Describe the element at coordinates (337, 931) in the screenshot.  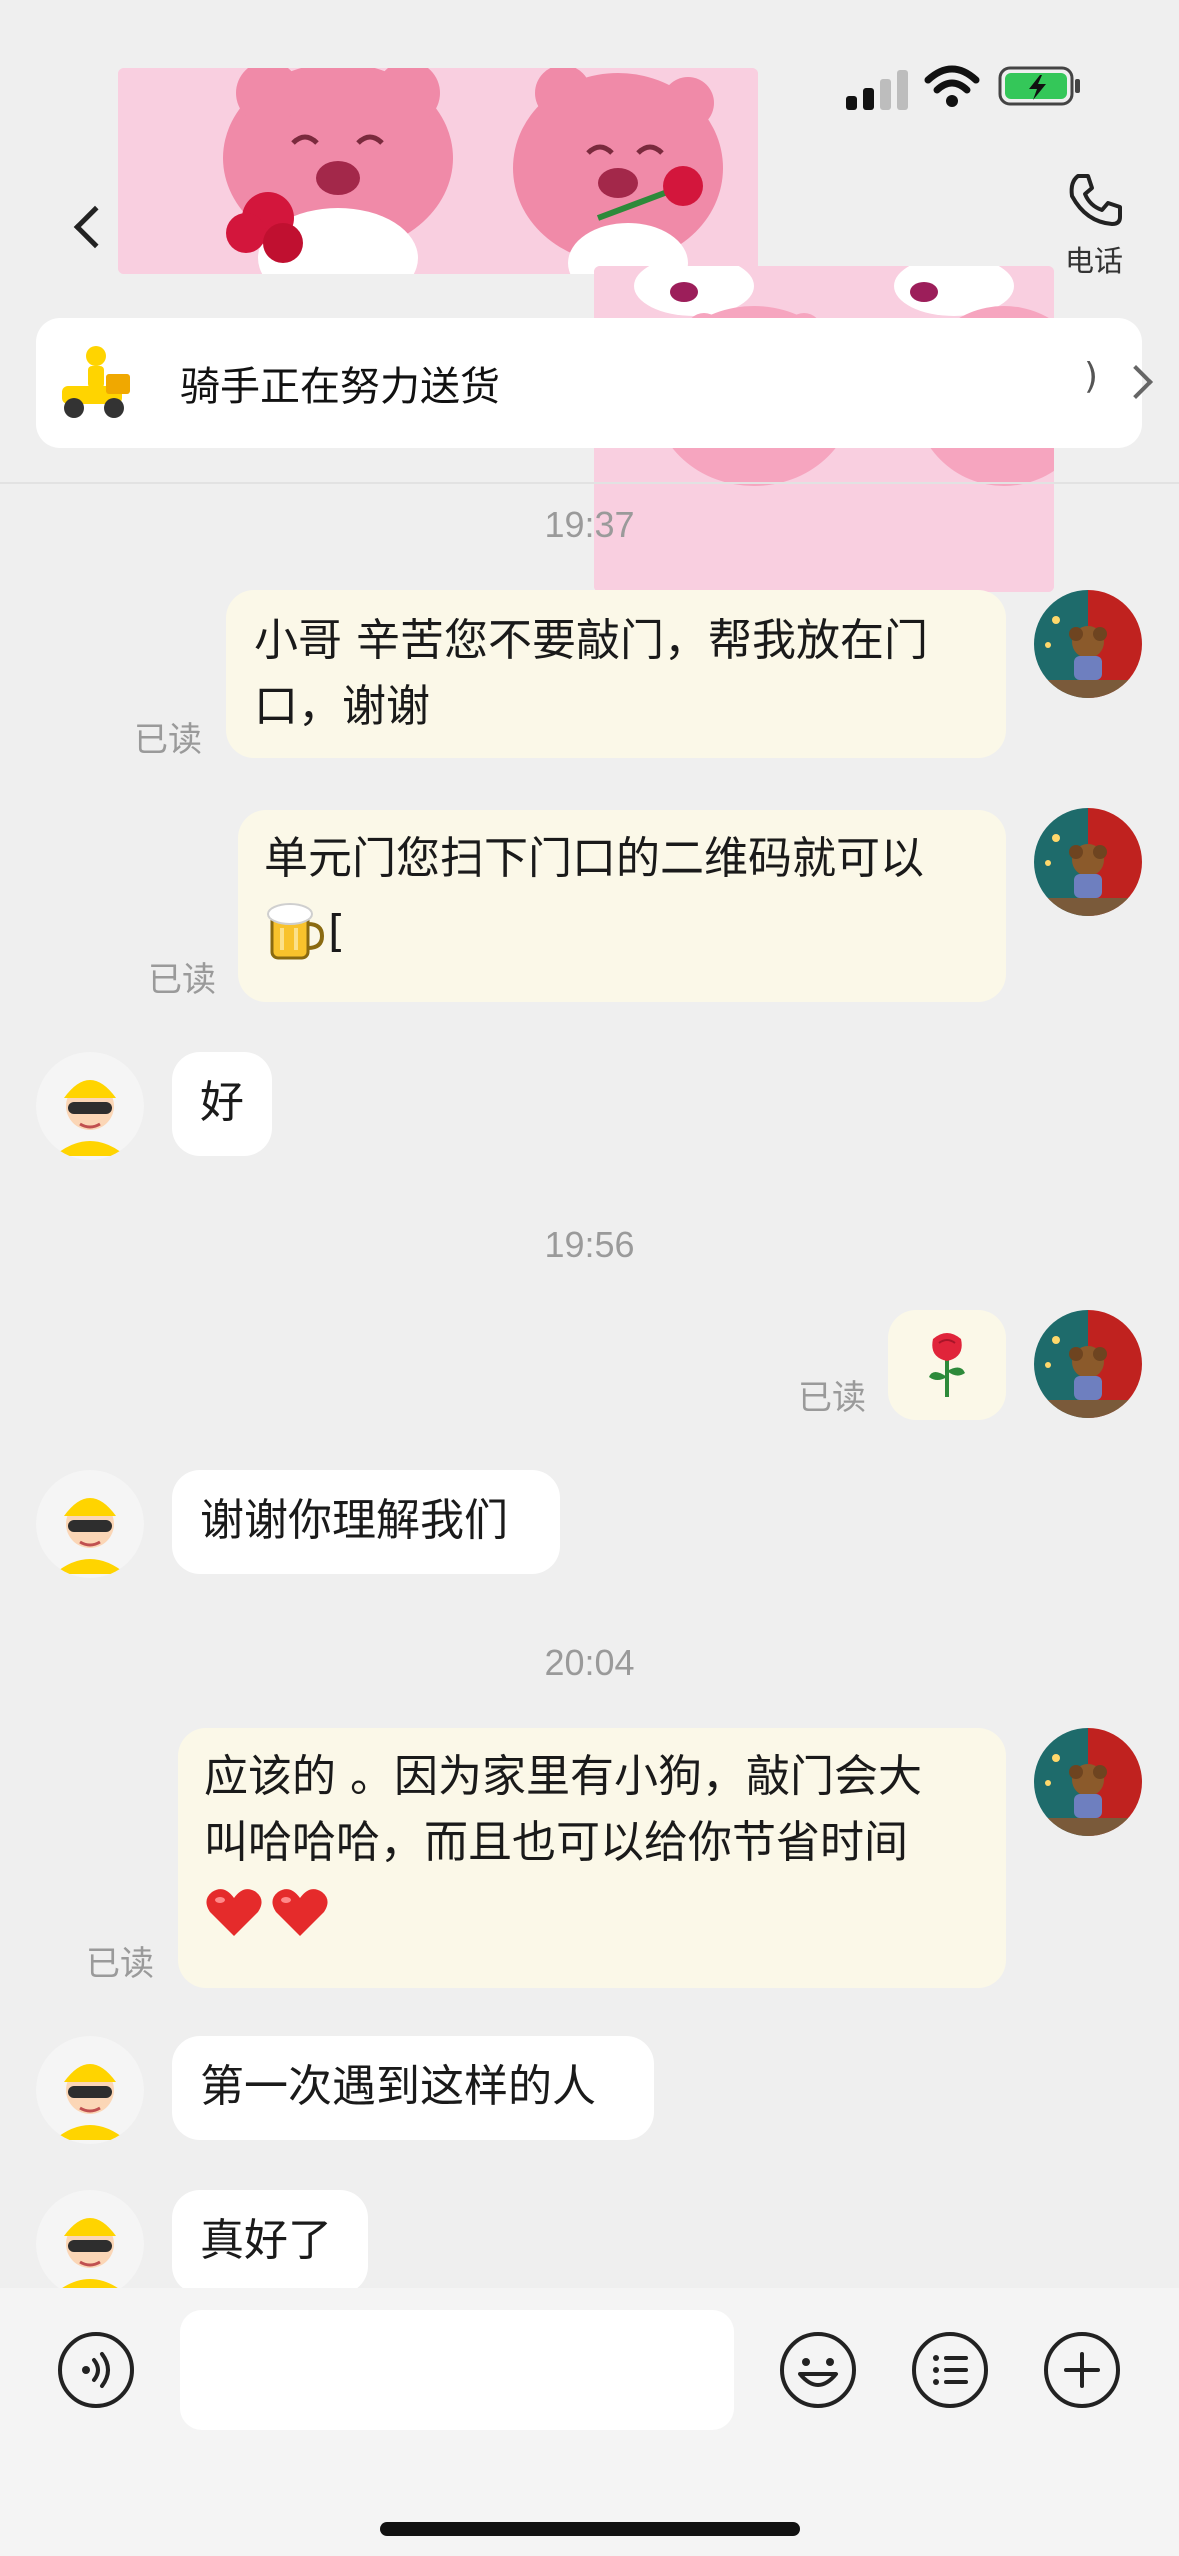
I see `message-tail-text: [` at that location.